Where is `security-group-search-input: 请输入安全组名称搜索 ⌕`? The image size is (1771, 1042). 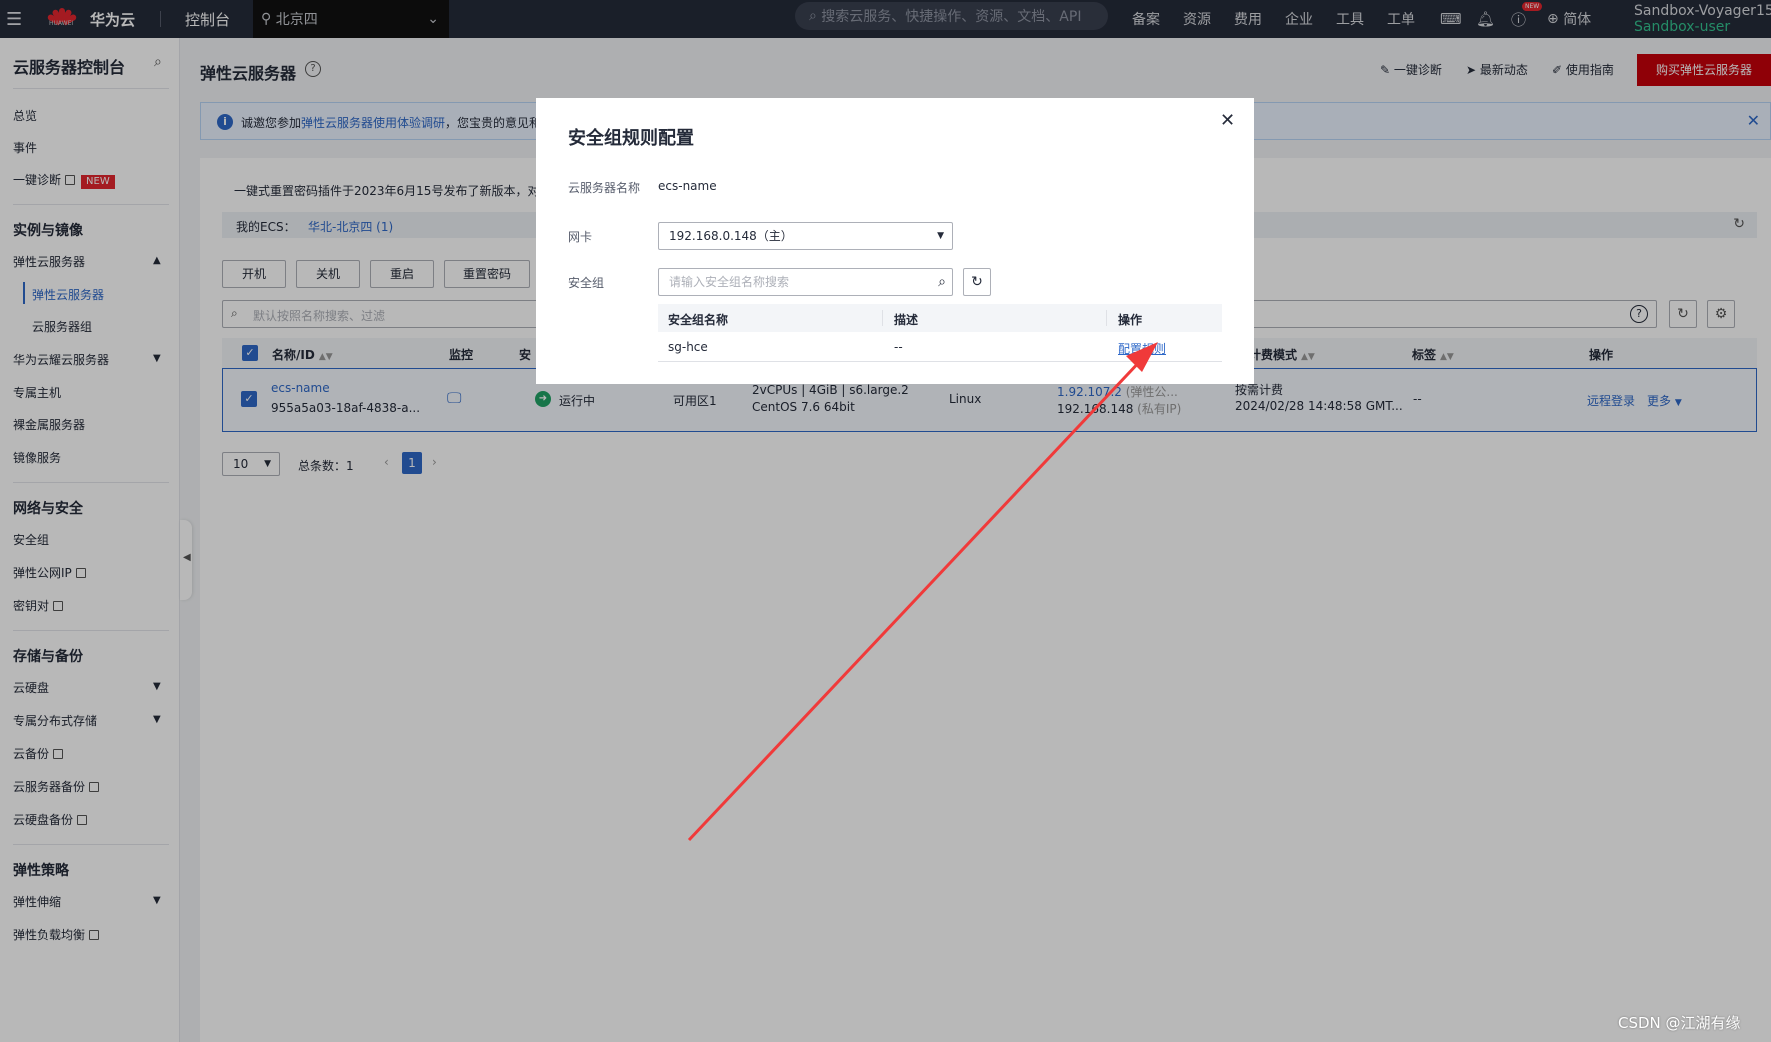 security-group-search-input: 请输入安全组名称搜索 ⌕ is located at coordinates (805, 282).